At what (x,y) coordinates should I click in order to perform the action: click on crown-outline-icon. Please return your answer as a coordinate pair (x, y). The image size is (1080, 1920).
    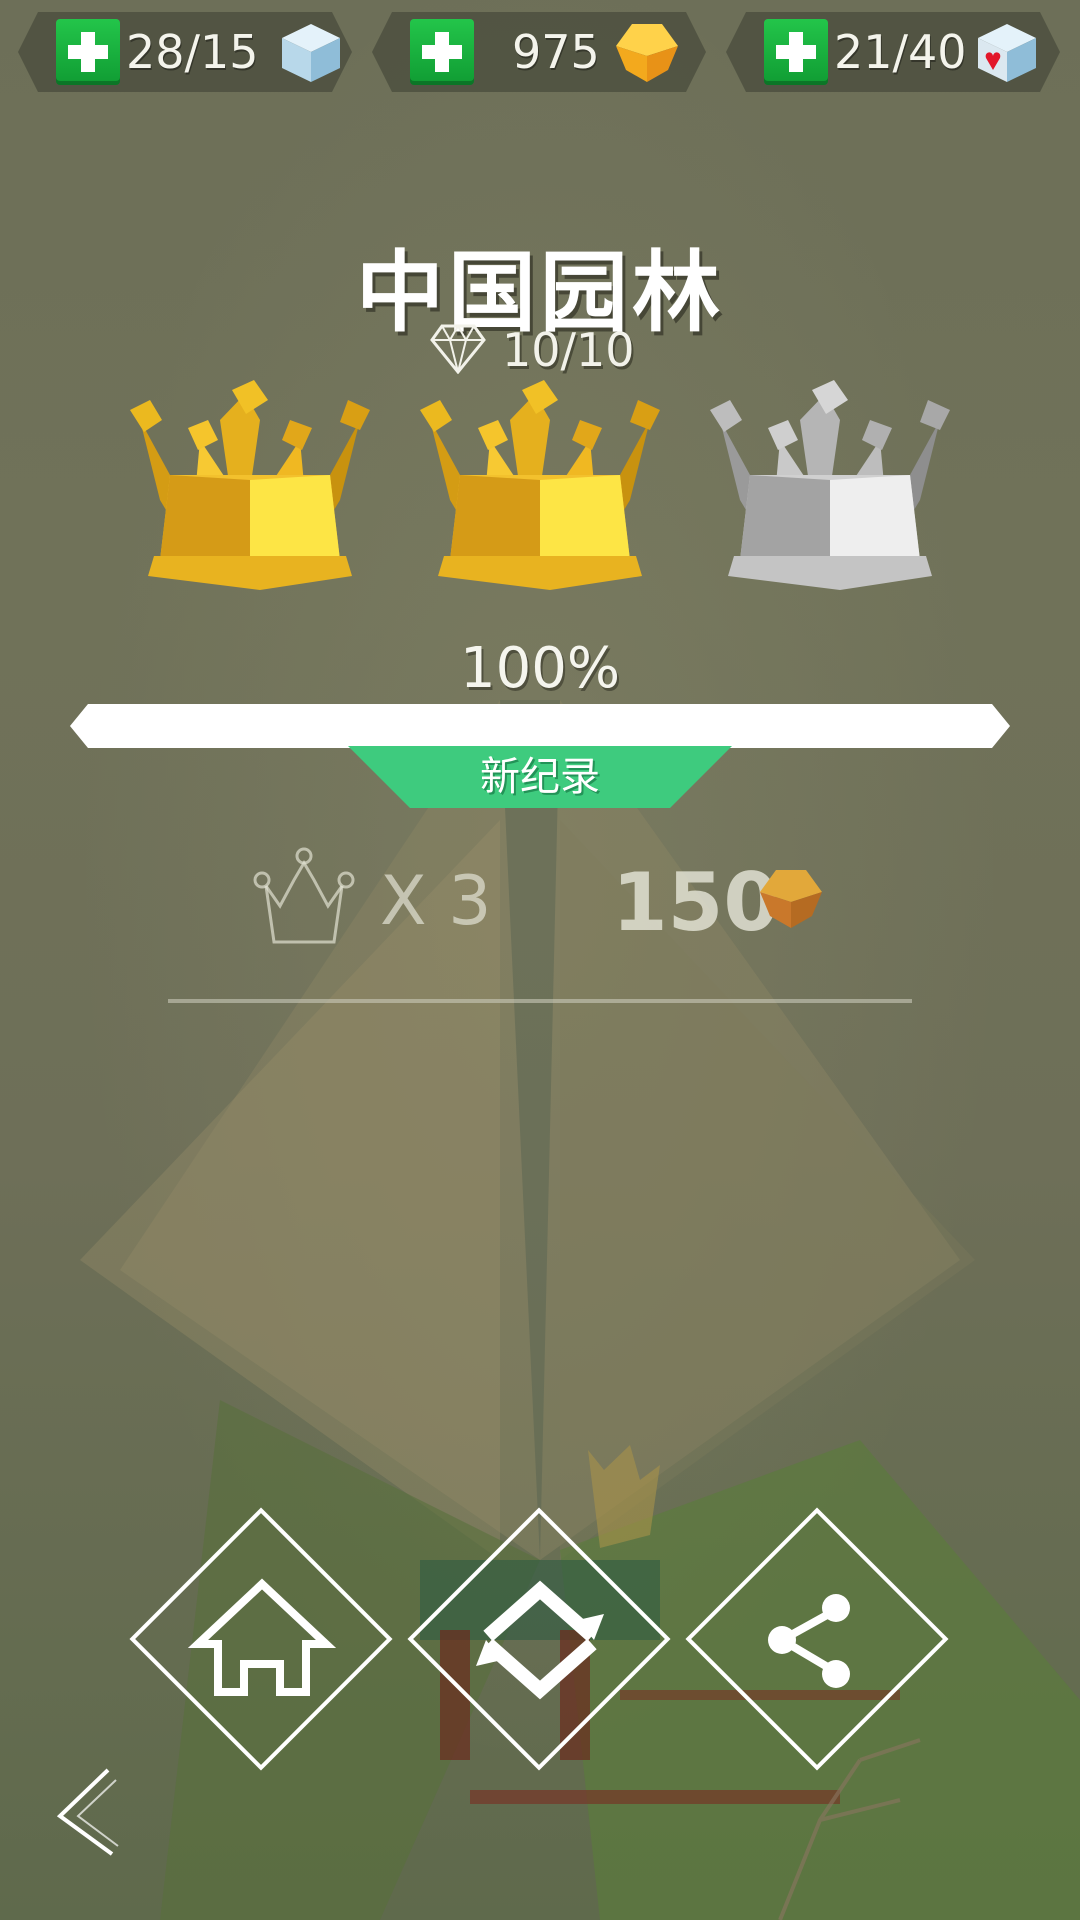
    Looking at the image, I should click on (304, 895).